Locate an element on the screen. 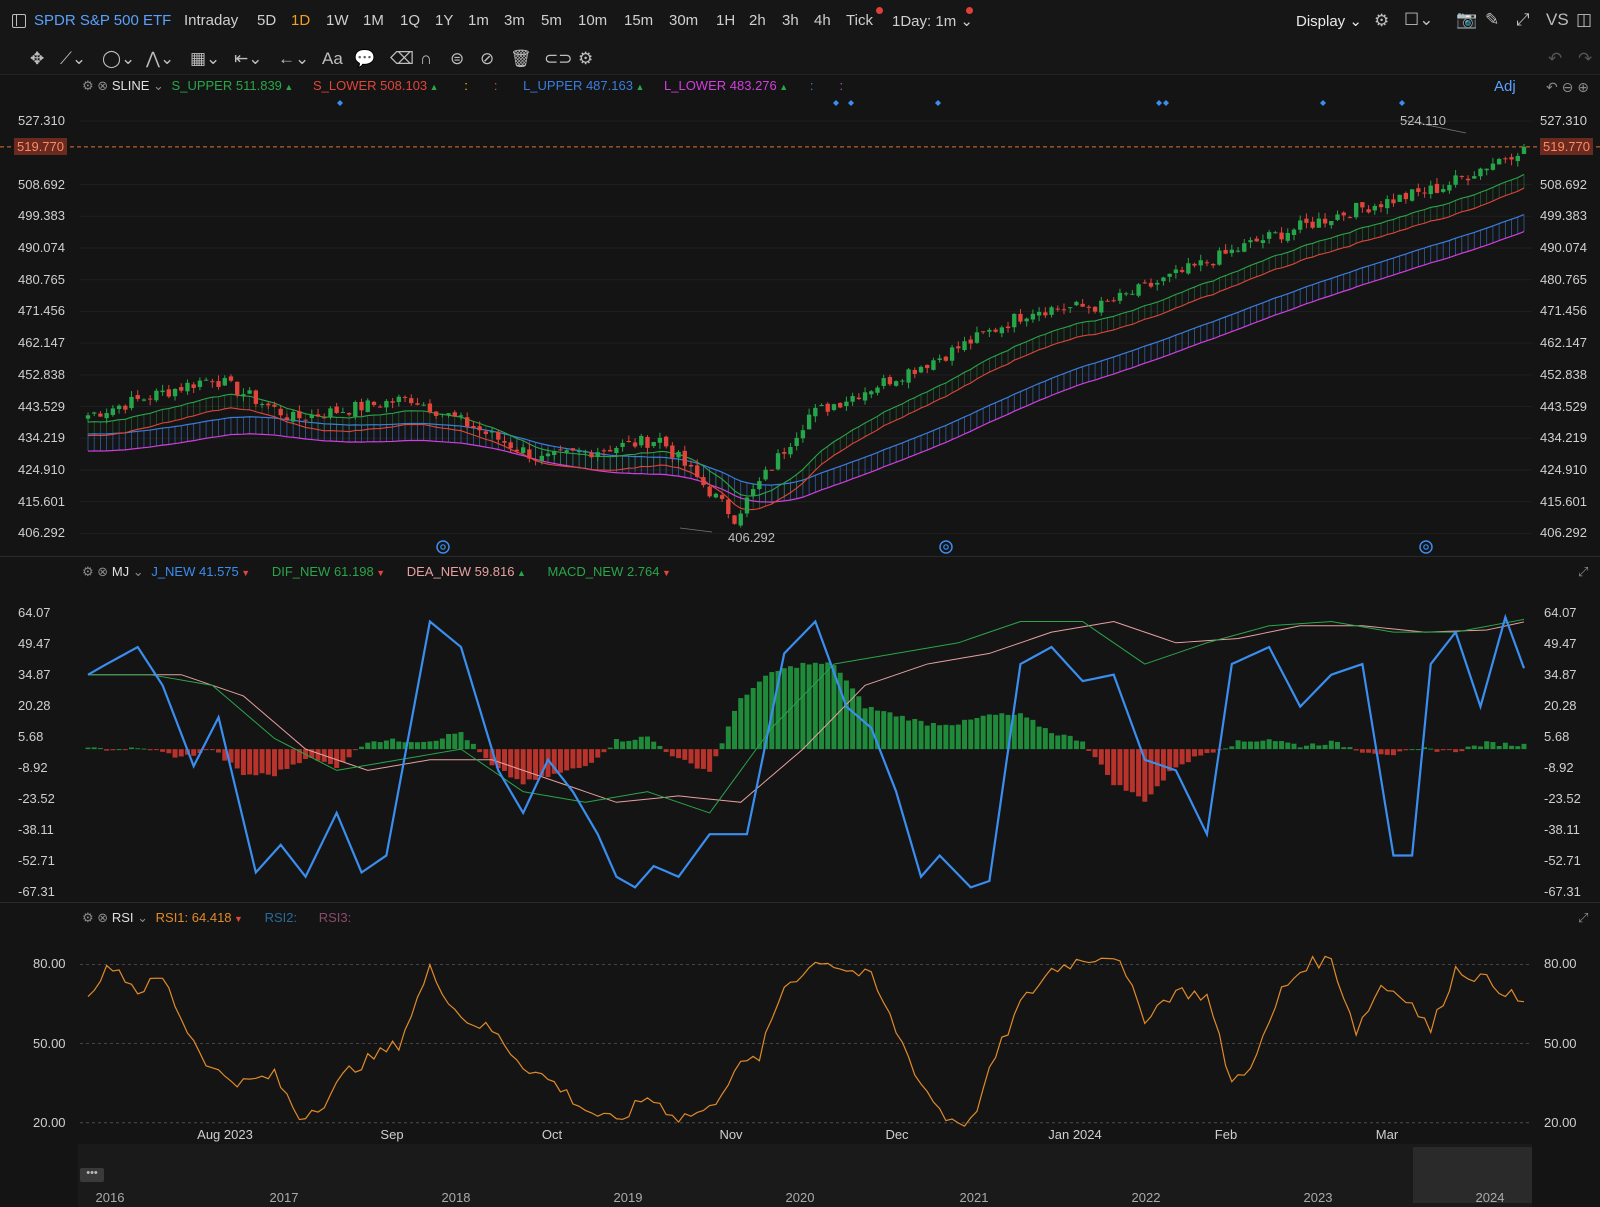  sidebar-toggle-icon: ◫ is located at coordinates (1584, 20).